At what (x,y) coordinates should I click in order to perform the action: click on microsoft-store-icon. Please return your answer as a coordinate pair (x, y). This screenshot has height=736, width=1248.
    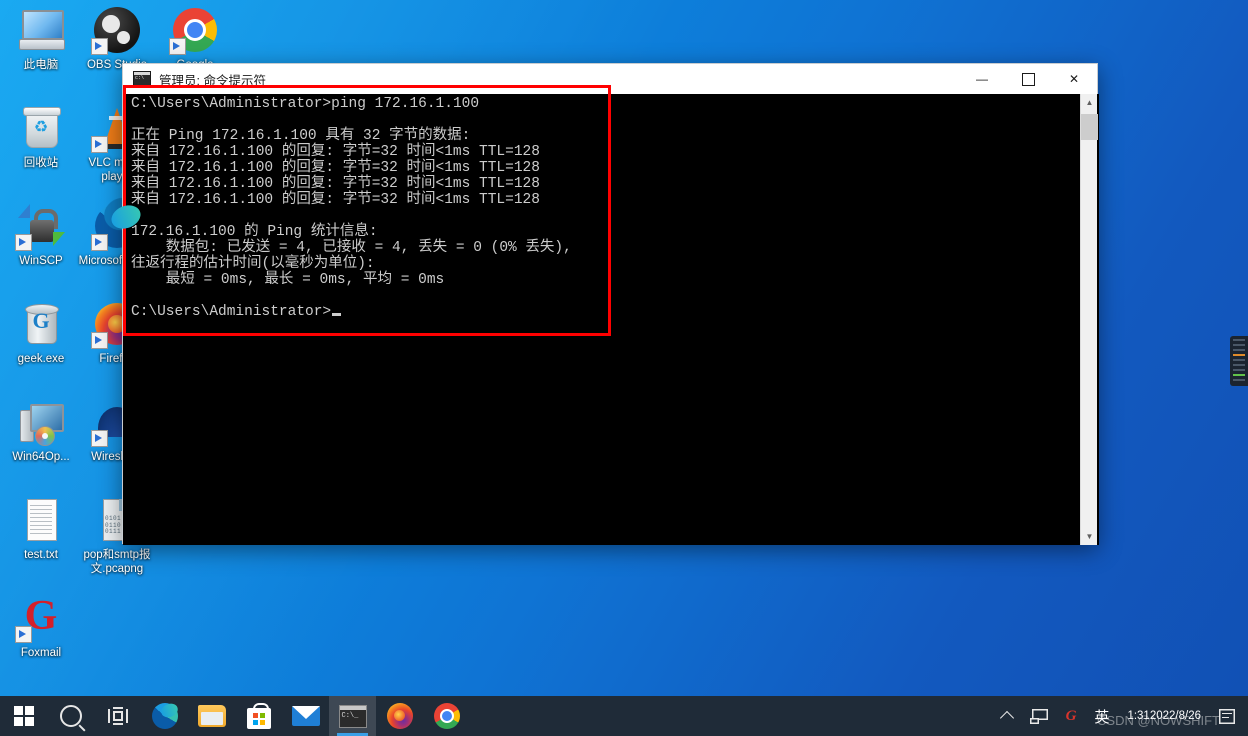
    Looking at the image, I should click on (258, 716).